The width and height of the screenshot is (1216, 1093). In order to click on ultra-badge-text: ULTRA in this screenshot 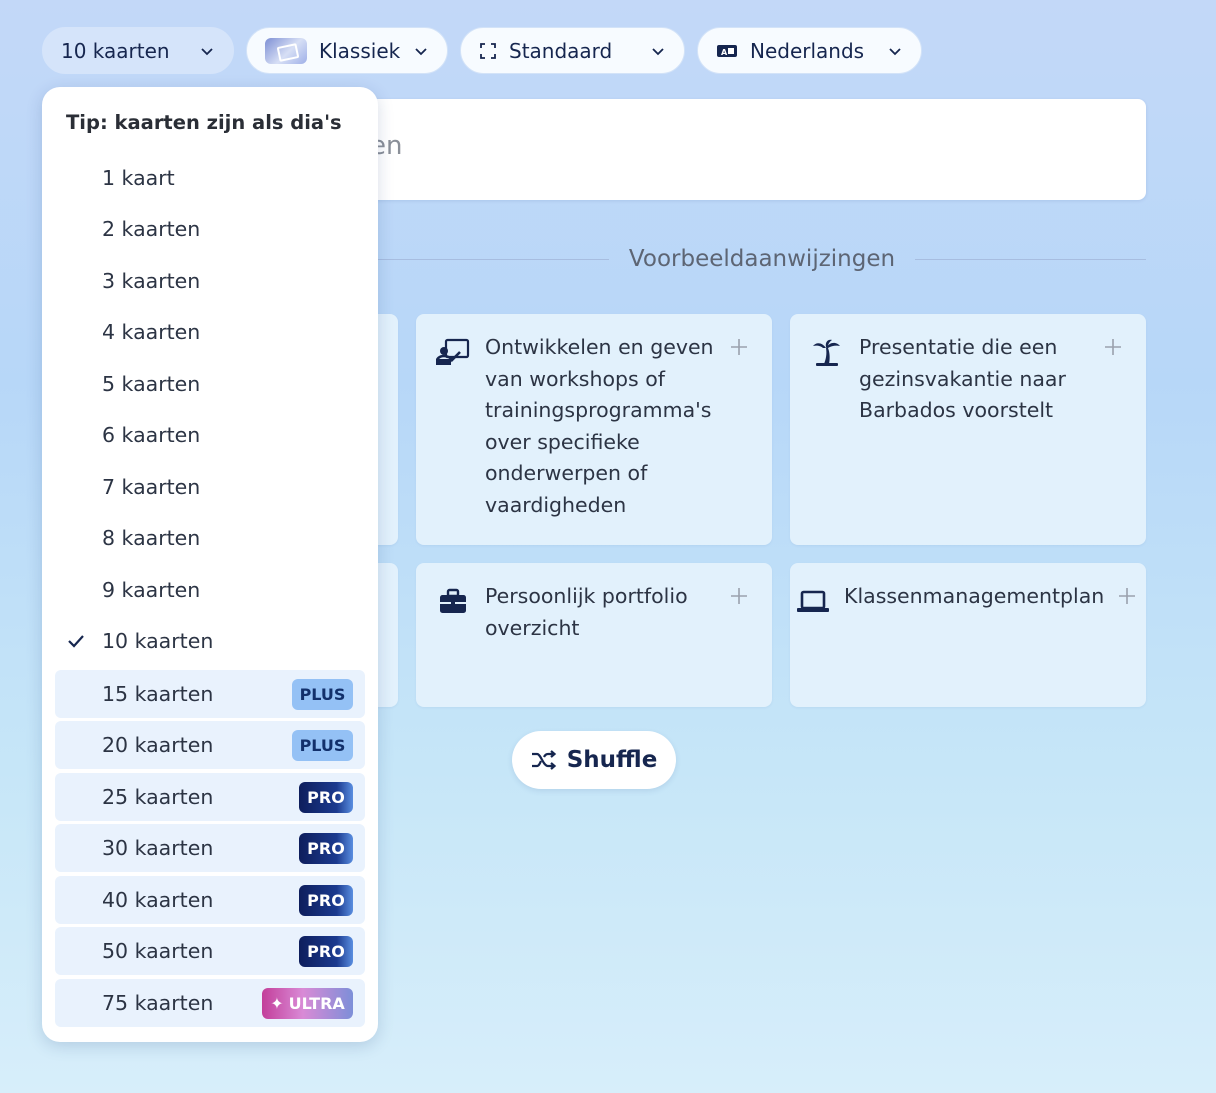, I will do `click(316, 1003)`.